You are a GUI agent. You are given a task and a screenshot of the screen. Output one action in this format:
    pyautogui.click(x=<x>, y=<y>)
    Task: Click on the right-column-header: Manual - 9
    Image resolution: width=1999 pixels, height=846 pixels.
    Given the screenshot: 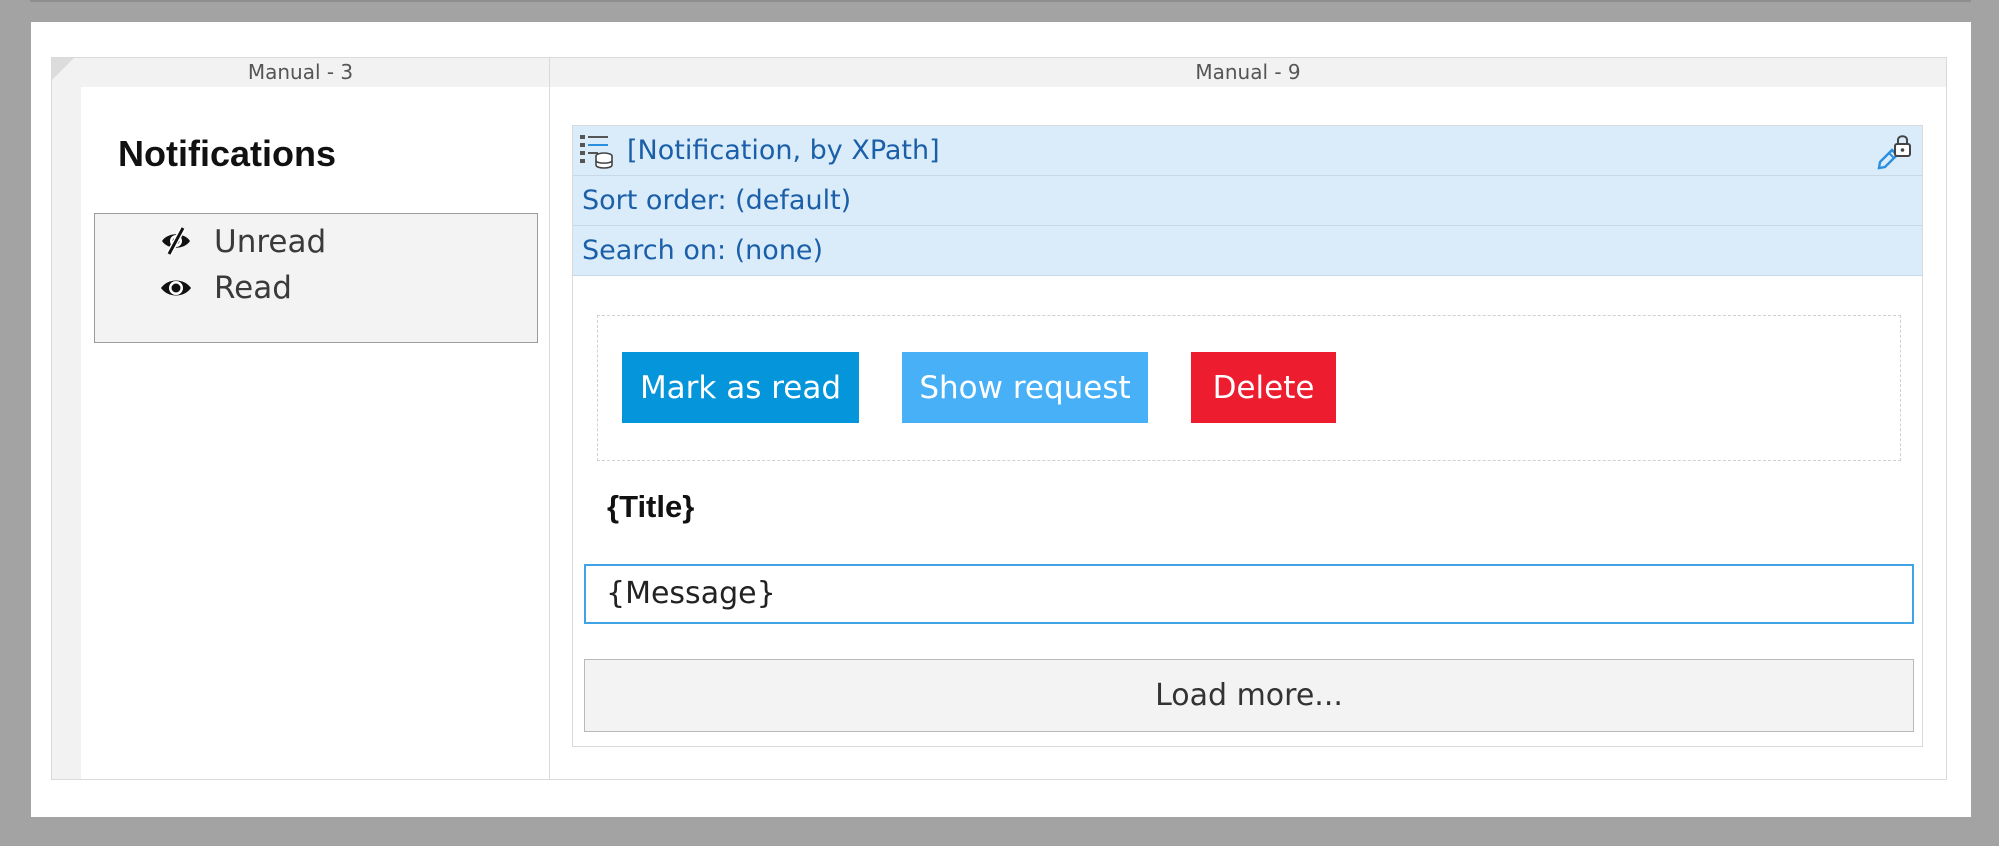 What is the action you would take?
    pyautogui.click(x=1248, y=72)
    